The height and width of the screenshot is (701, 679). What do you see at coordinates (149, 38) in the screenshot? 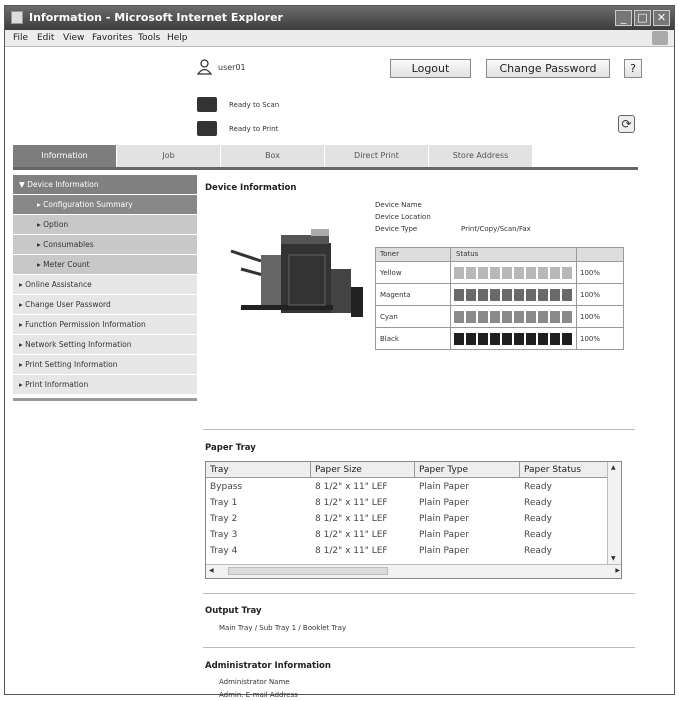
I see `menu-tools: Tools` at bounding box center [149, 38].